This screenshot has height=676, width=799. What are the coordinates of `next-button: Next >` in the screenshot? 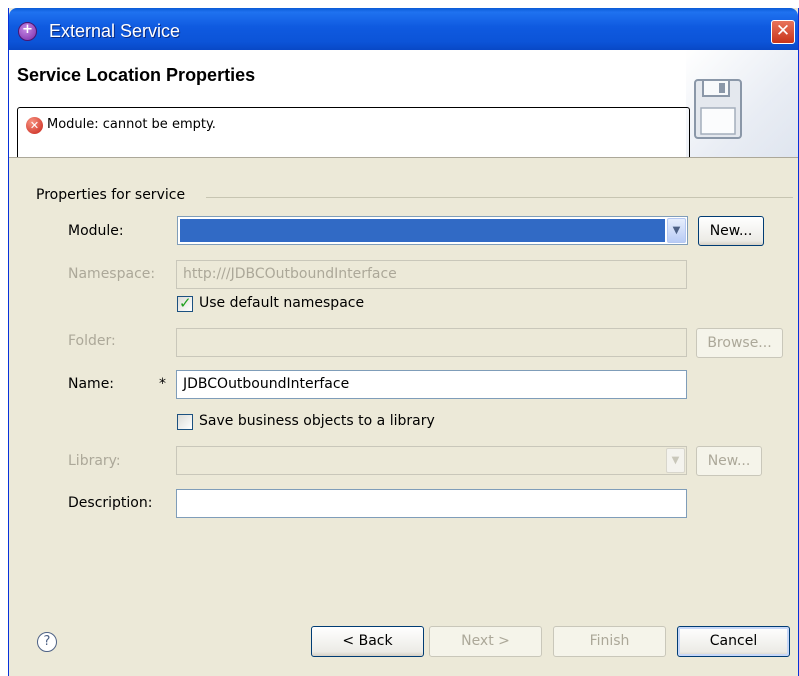 It's located at (485, 641).